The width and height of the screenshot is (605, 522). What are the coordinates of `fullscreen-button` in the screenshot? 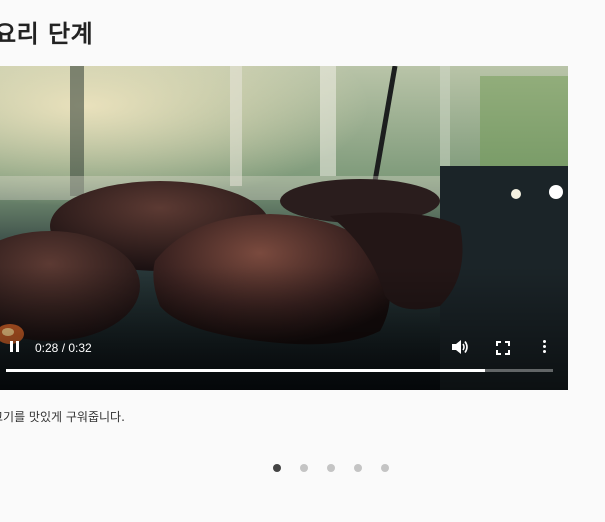 It's located at (503, 347).